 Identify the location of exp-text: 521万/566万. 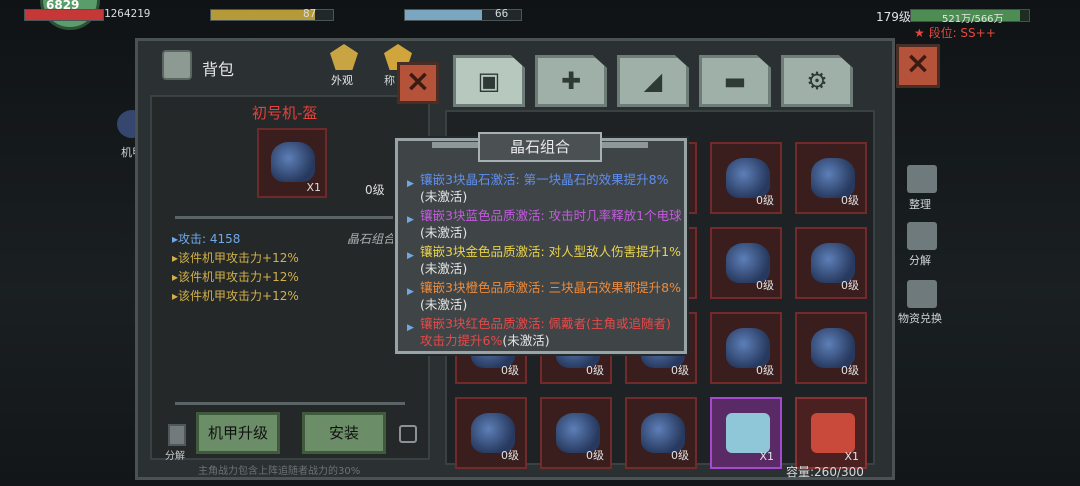
(973, 19).